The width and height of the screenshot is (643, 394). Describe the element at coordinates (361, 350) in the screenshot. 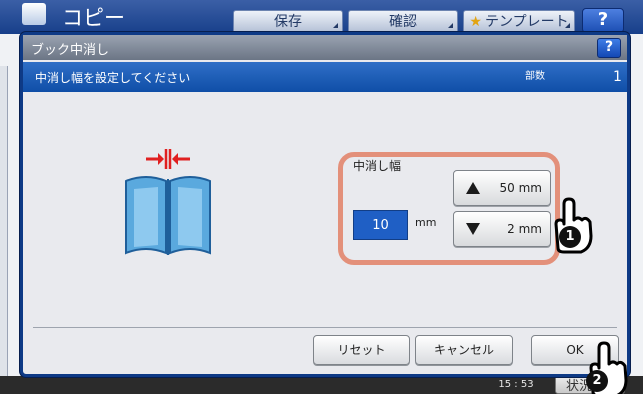

I see `reset-button: リセット` at that location.